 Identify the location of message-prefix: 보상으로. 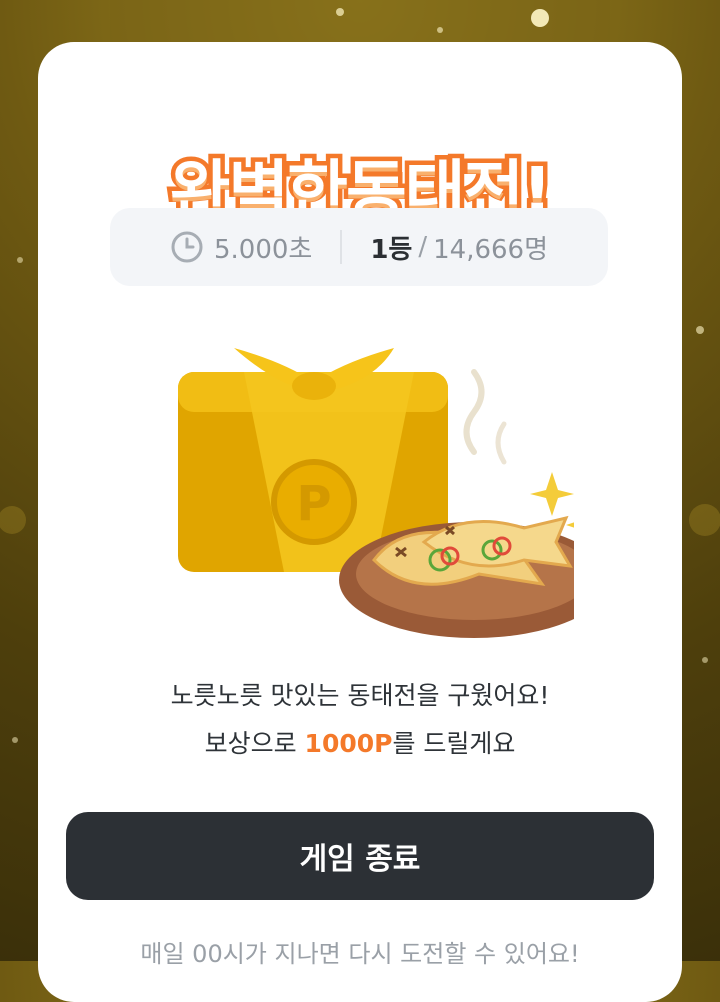
(254, 743).